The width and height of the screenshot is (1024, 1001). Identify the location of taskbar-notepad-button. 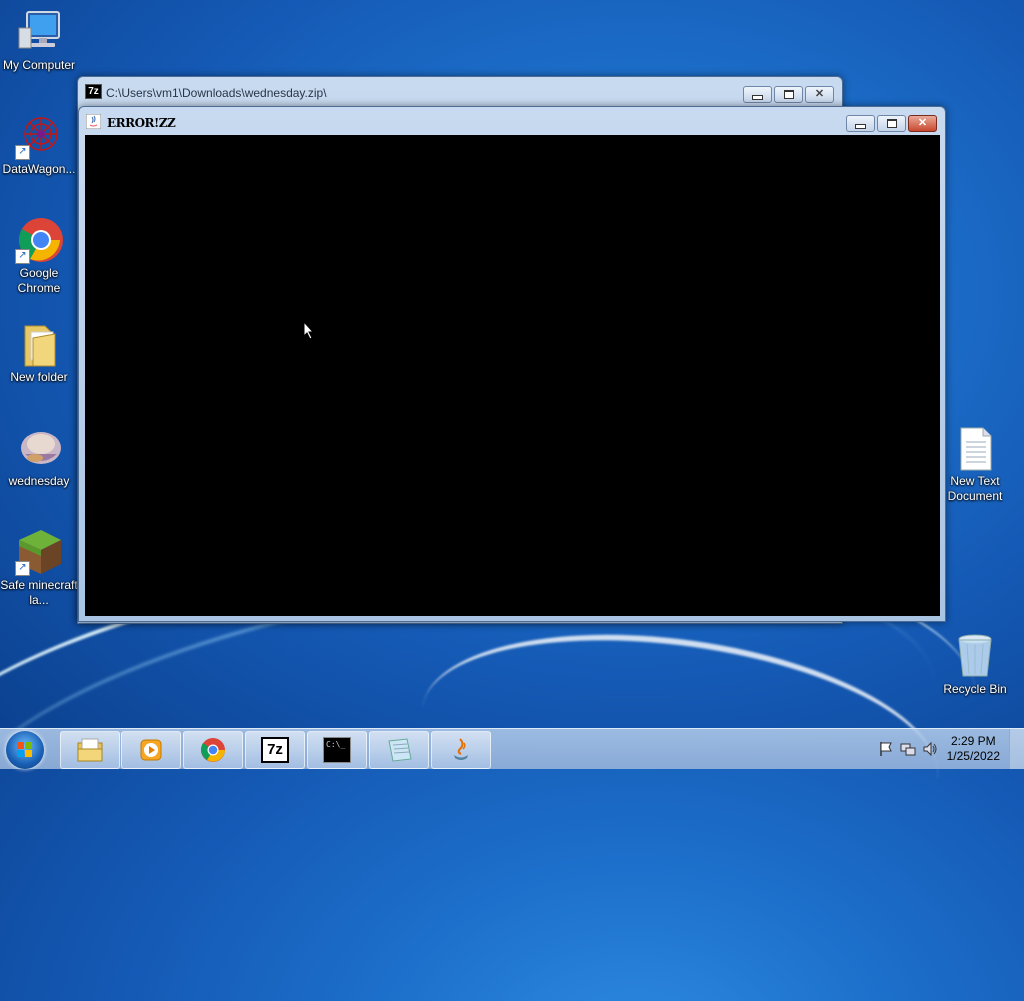
(399, 750).